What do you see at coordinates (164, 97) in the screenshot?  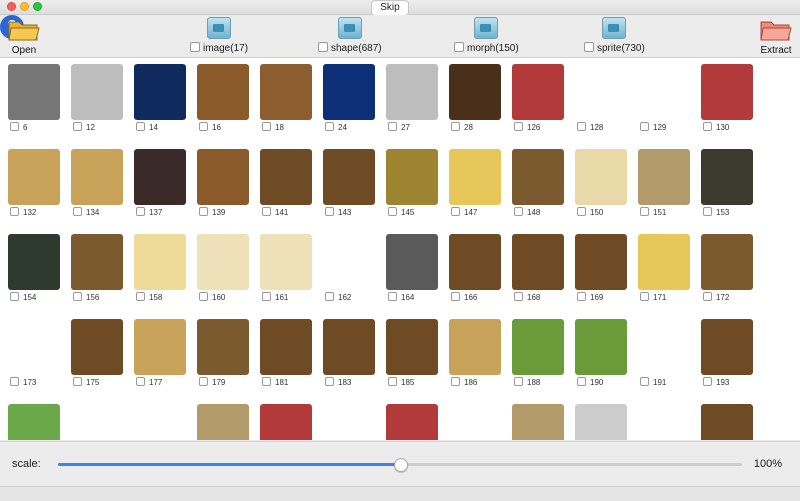 I see `asset-tile: 14` at bounding box center [164, 97].